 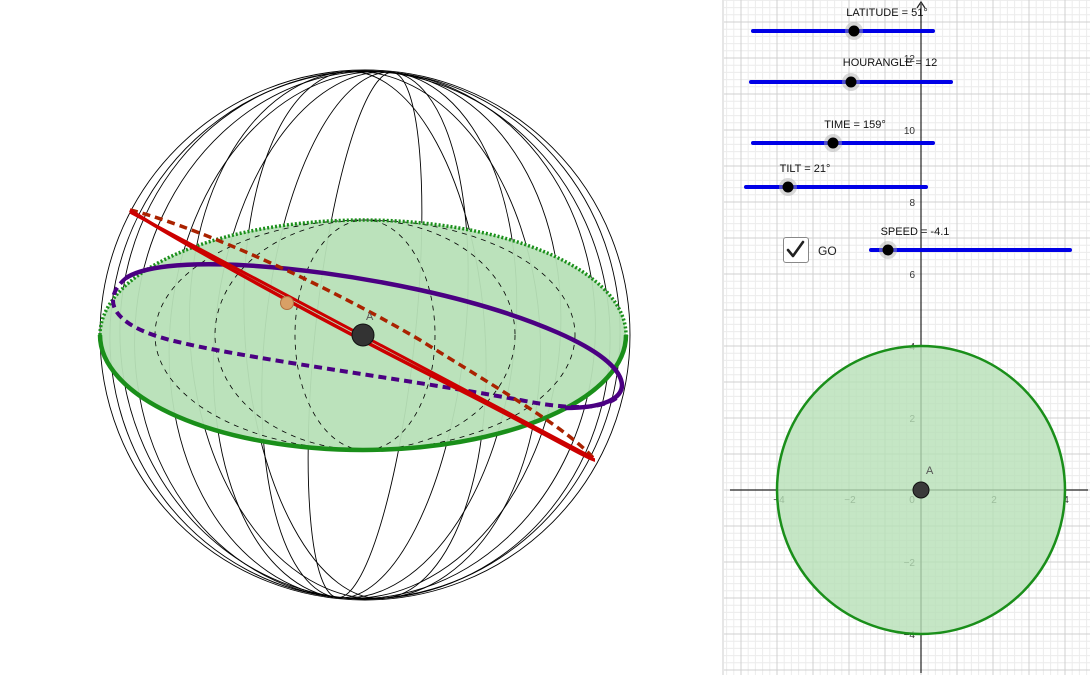 I want to click on checkmark-icon, so click(x=795, y=249).